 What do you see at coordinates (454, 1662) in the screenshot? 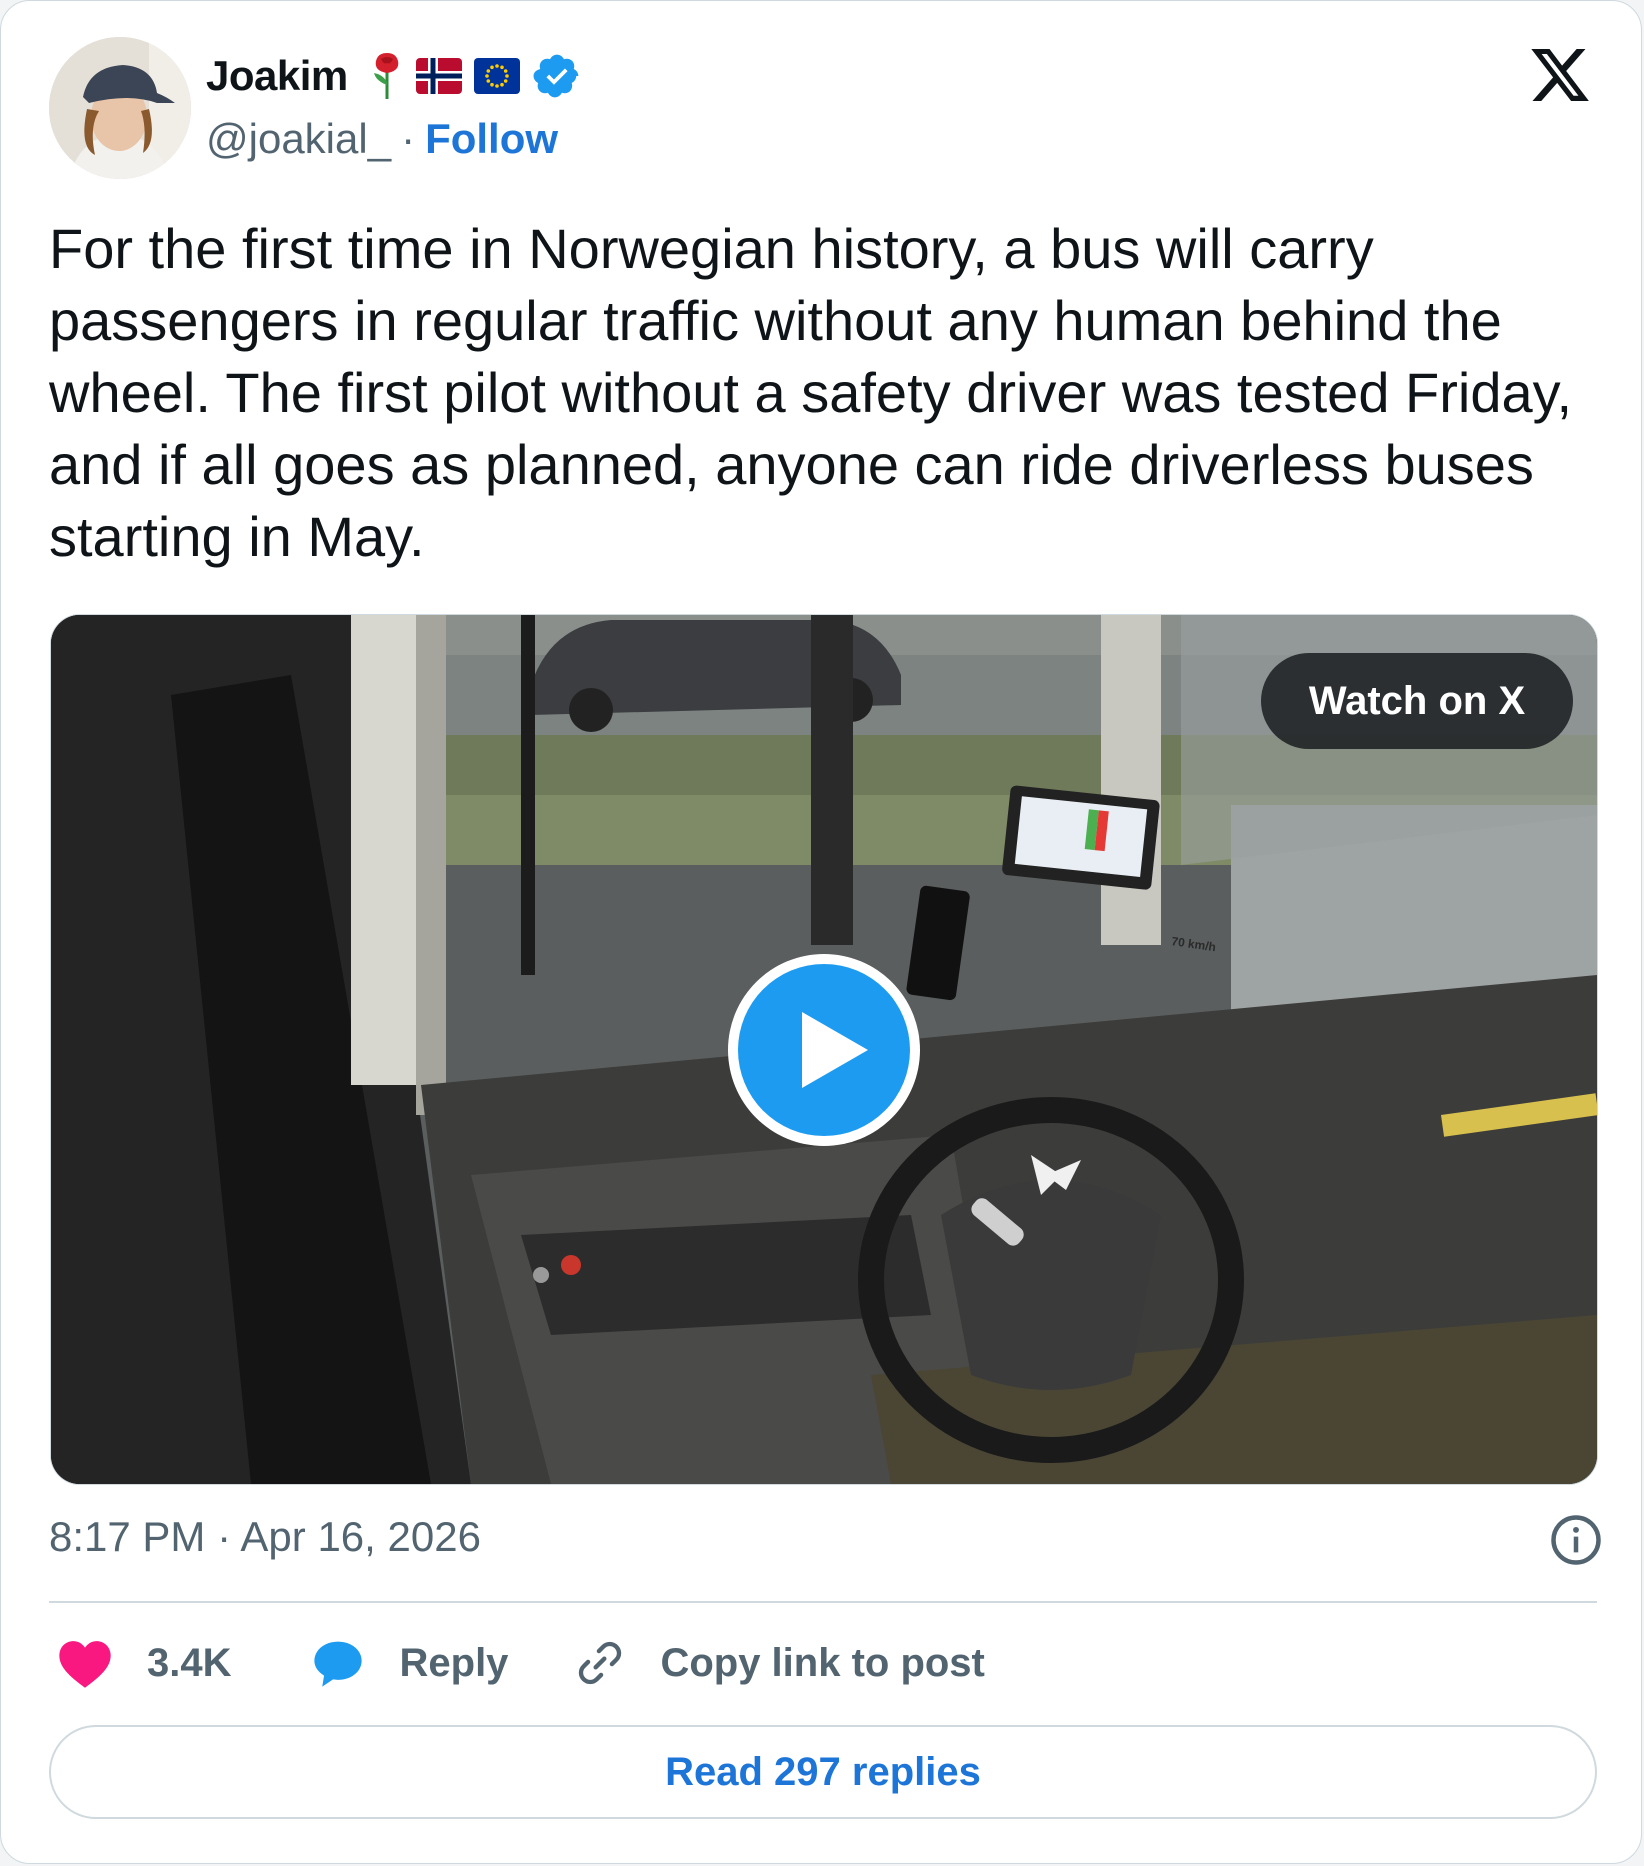
I see `reply-label: Reply` at bounding box center [454, 1662].